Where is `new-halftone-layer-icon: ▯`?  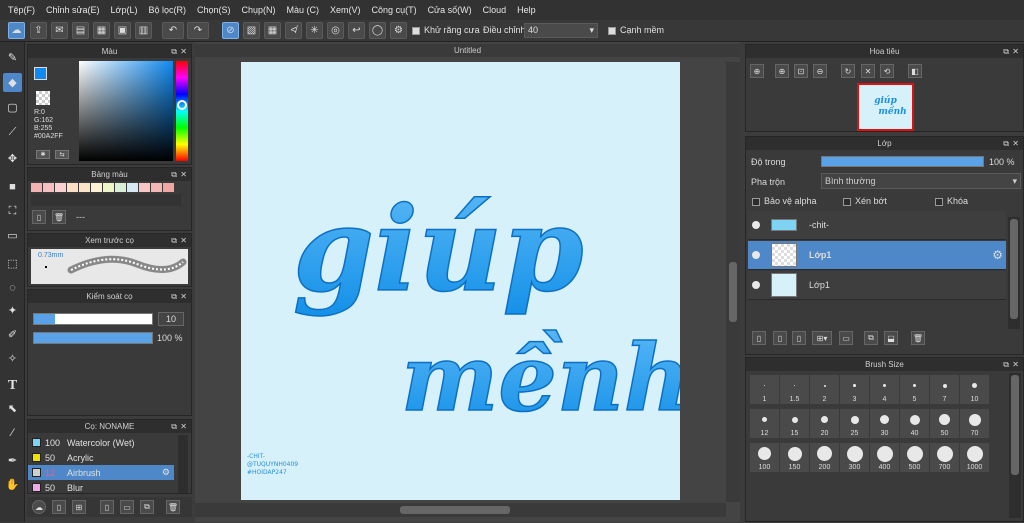
new-halftone-layer-icon: ▯ is located at coordinates (799, 338).